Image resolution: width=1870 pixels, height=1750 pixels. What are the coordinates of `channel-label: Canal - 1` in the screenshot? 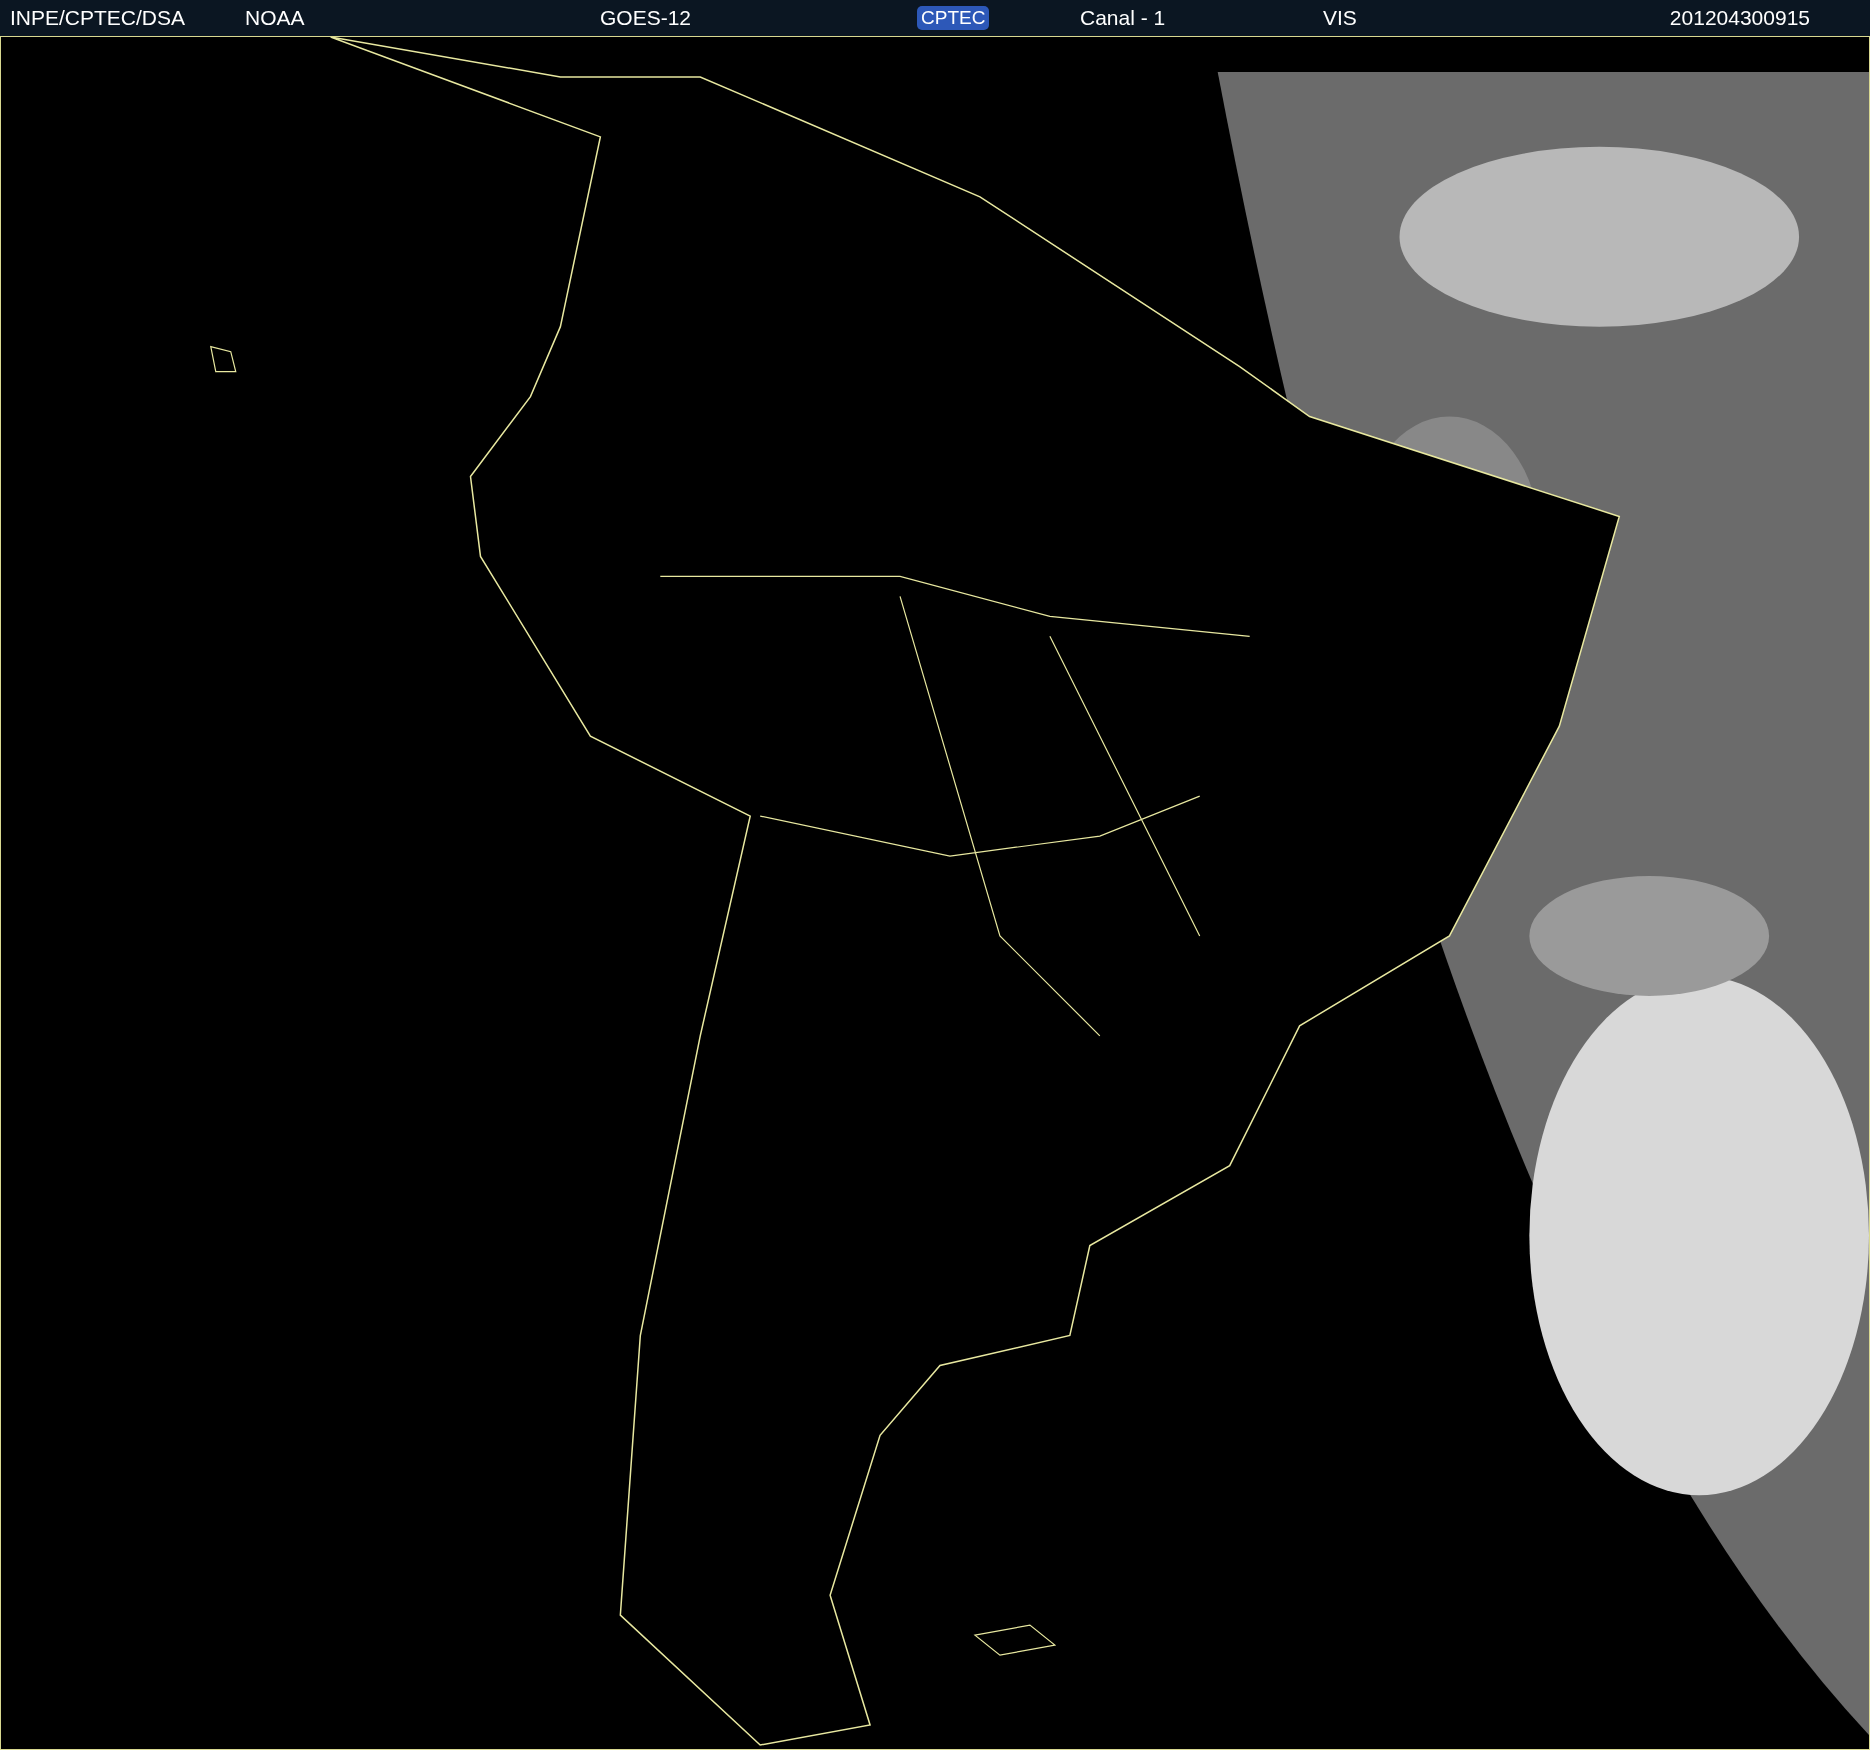 It's located at (1123, 18).